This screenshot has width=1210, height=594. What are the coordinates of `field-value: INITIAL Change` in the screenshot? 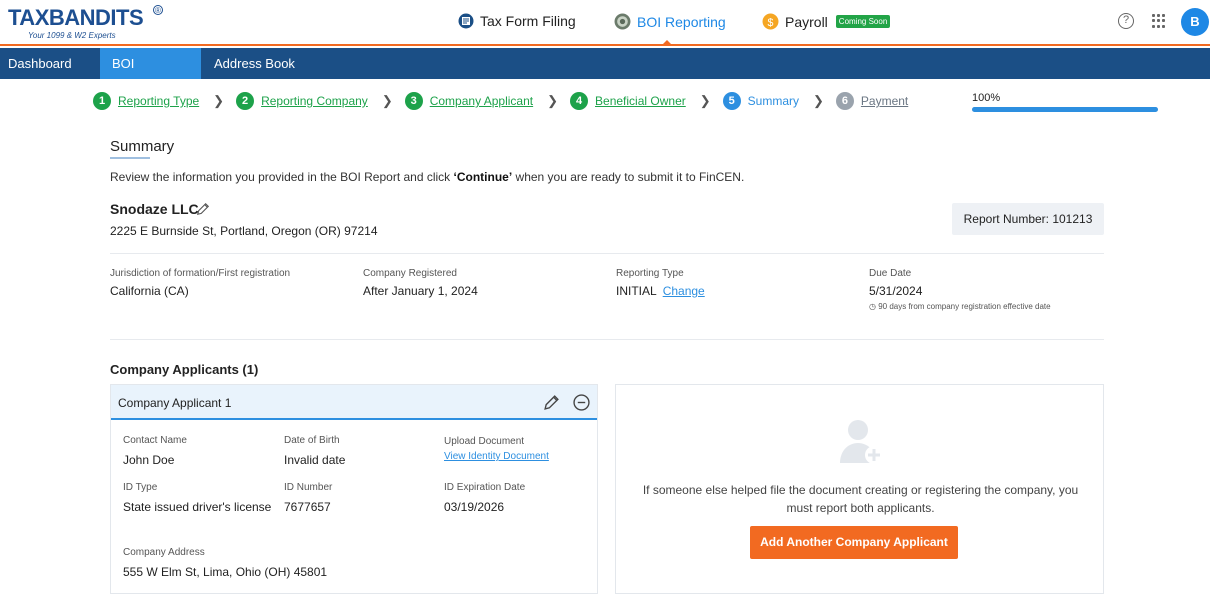 It's located at (660, 291).